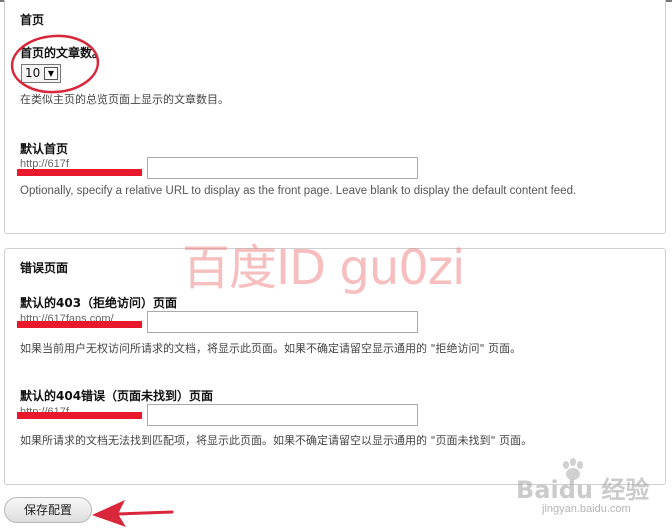  Describe the element at coordinates (62, 53) in the screenshot. I see `front-page-count-label: 首页的文章数。` at that location.